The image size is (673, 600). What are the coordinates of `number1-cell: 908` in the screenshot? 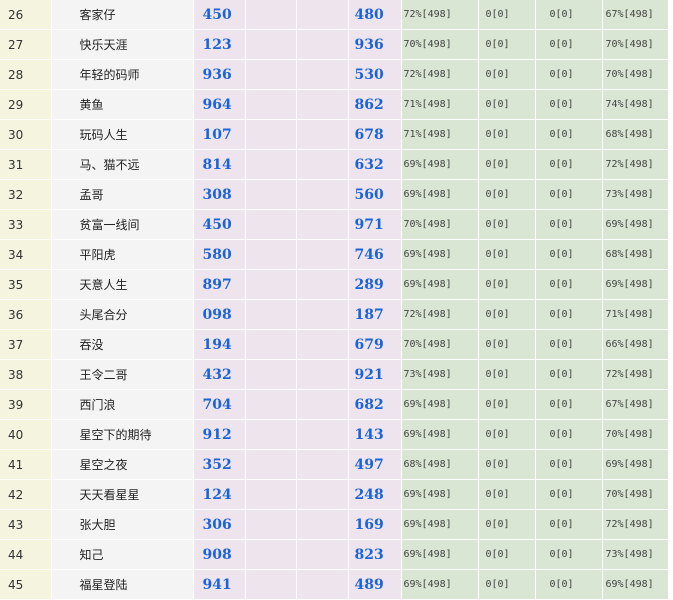 It's located at (219, 554).